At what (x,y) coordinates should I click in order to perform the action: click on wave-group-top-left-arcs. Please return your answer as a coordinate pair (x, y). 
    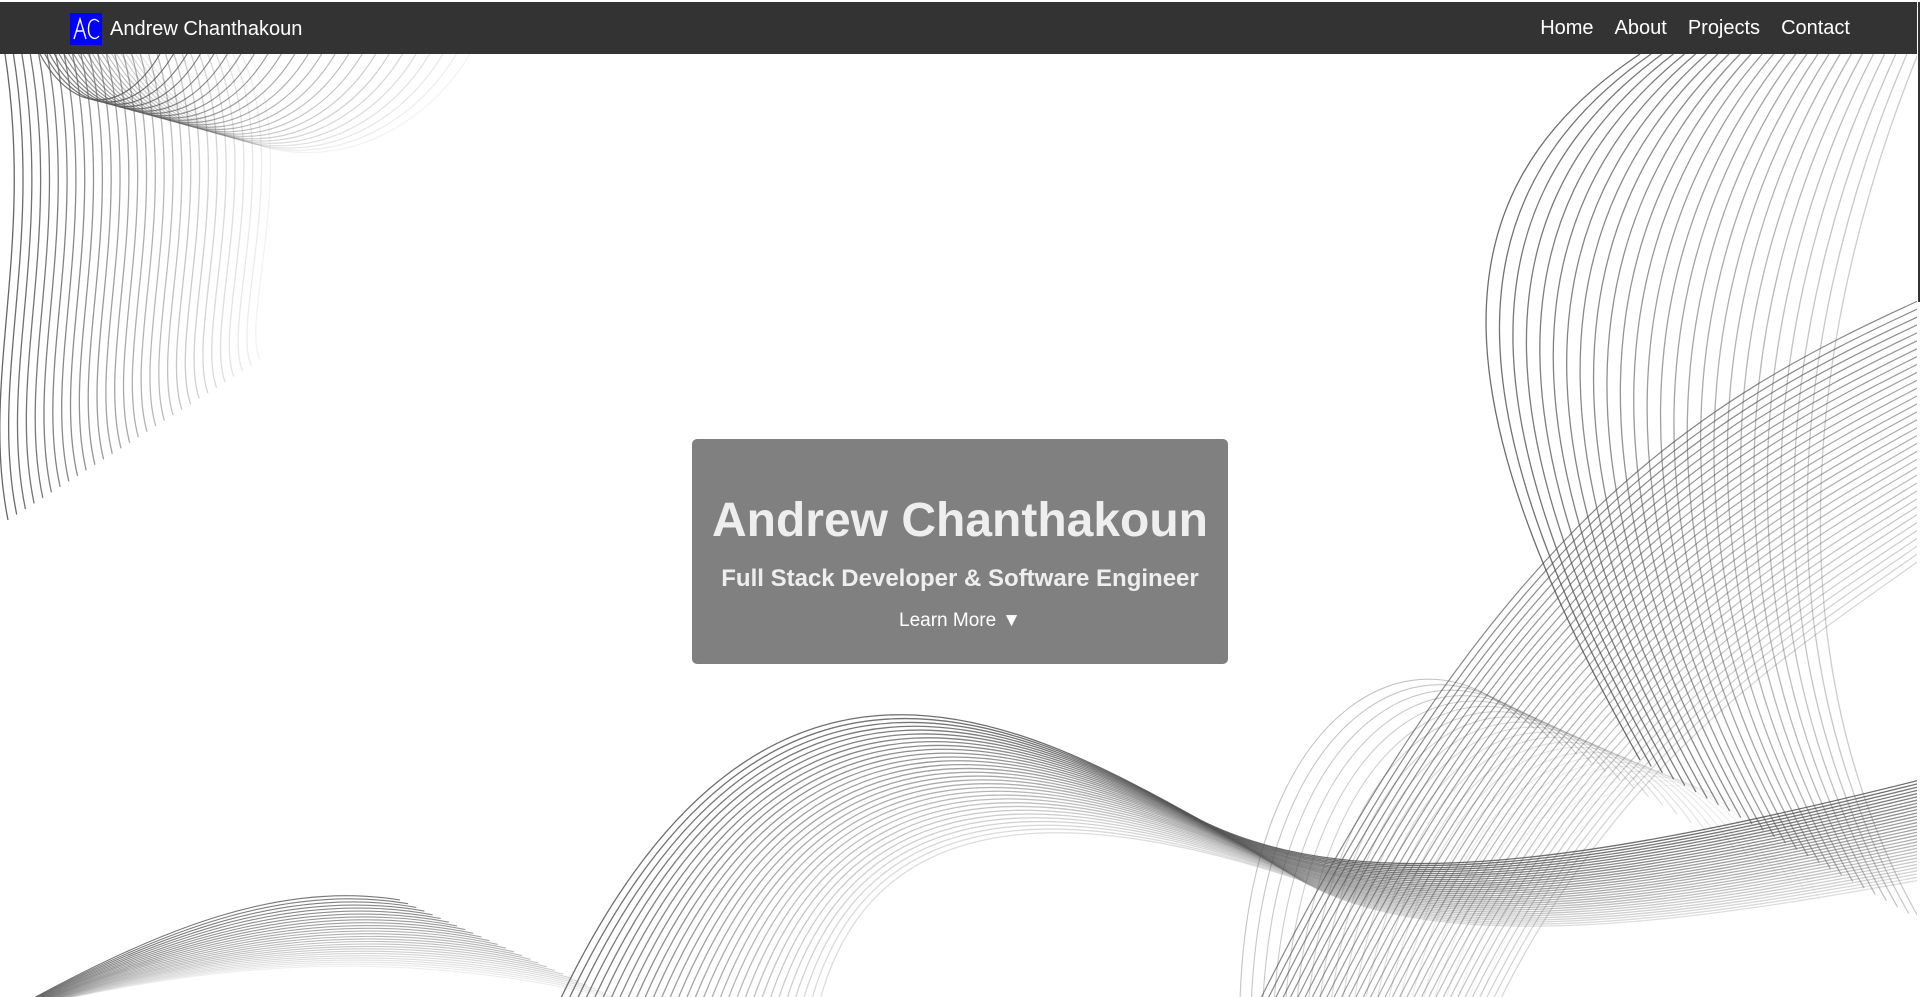
    Looking at the image, I should click on (255, 103).